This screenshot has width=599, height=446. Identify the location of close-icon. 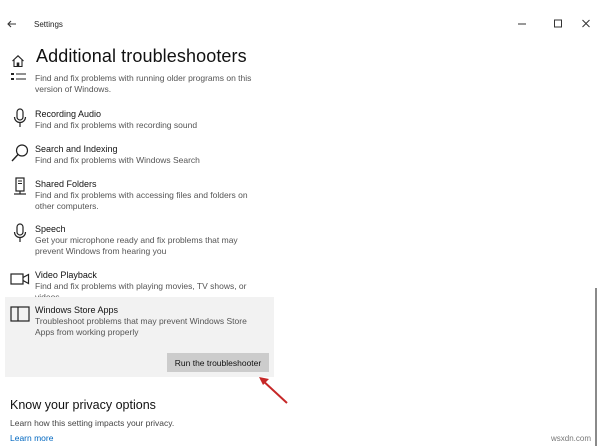
(586, 23).